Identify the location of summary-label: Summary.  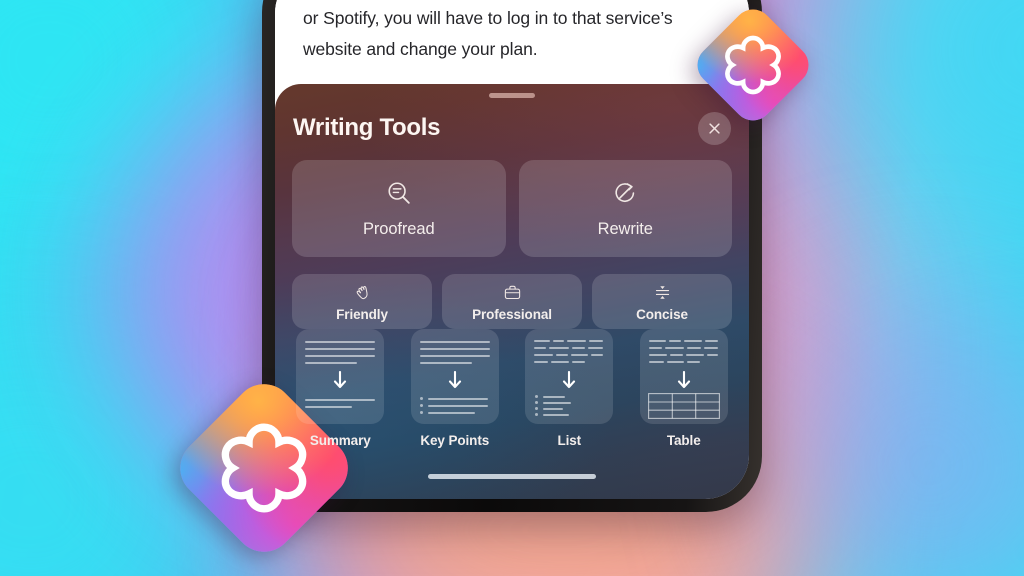
(340, 440).